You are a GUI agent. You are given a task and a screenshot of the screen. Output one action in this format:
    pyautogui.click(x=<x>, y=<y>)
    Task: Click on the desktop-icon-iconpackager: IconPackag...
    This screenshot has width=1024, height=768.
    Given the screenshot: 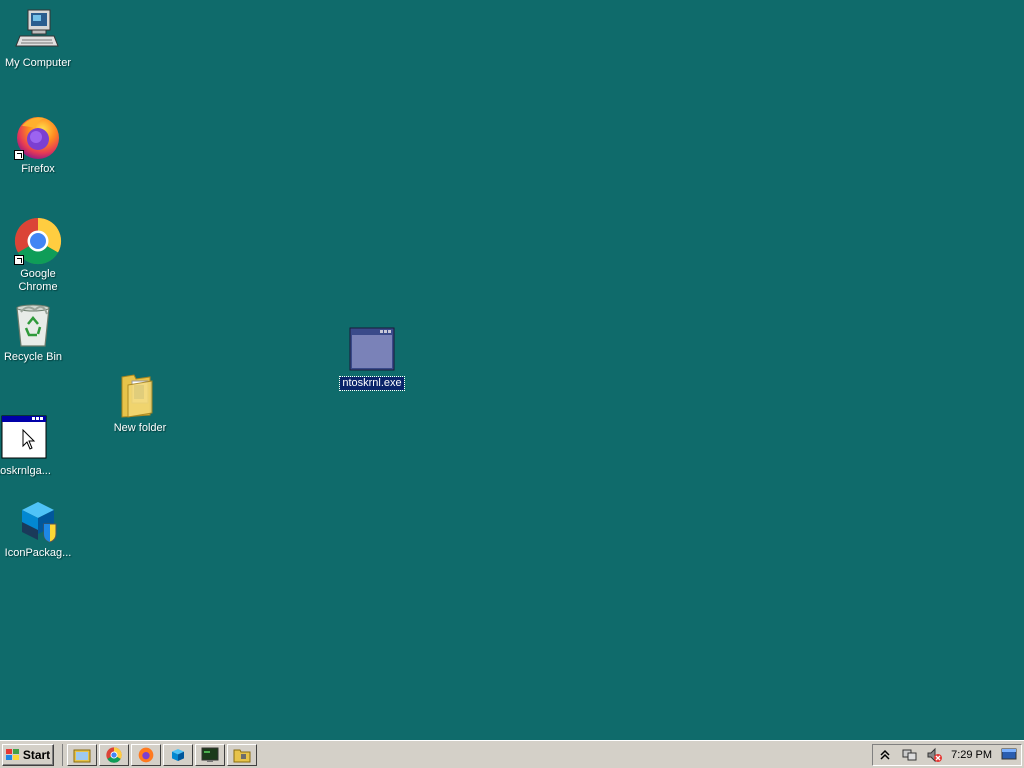 What is the action you would take?
    pyautogui.click(x=38, y=528)
    